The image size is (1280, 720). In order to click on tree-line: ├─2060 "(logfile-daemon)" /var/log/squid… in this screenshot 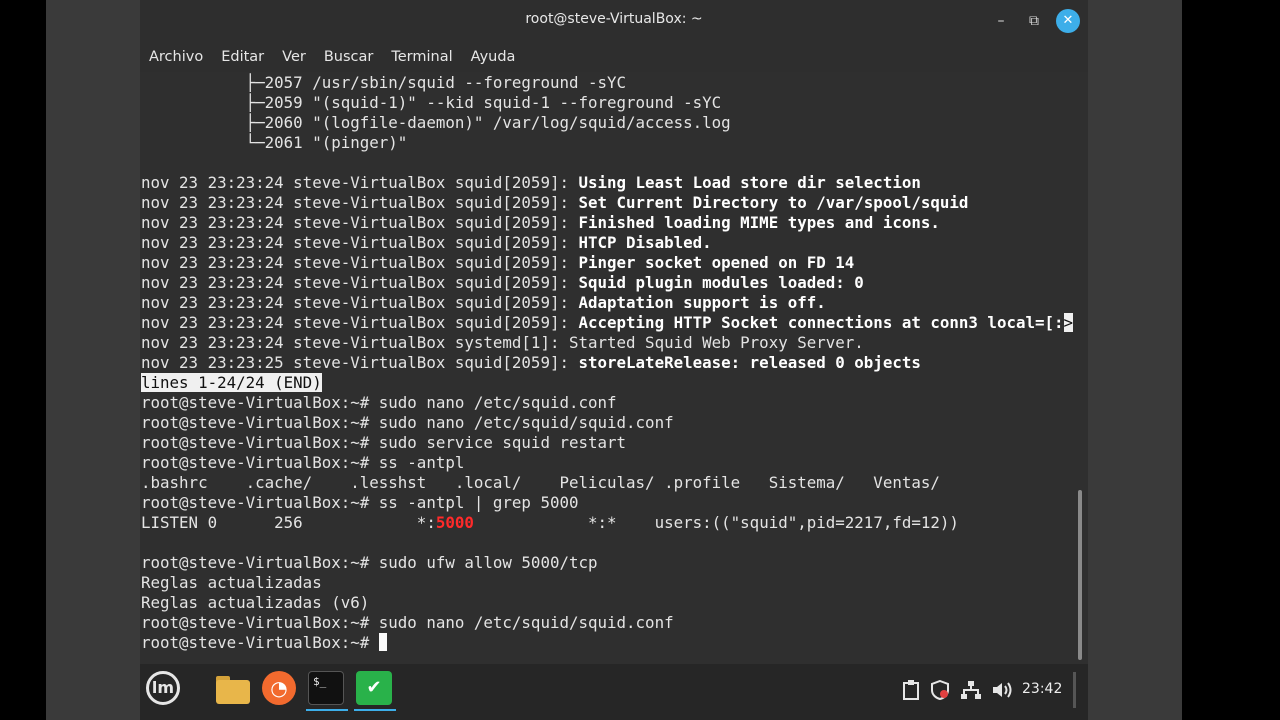, I will do `click(436, 122)`.